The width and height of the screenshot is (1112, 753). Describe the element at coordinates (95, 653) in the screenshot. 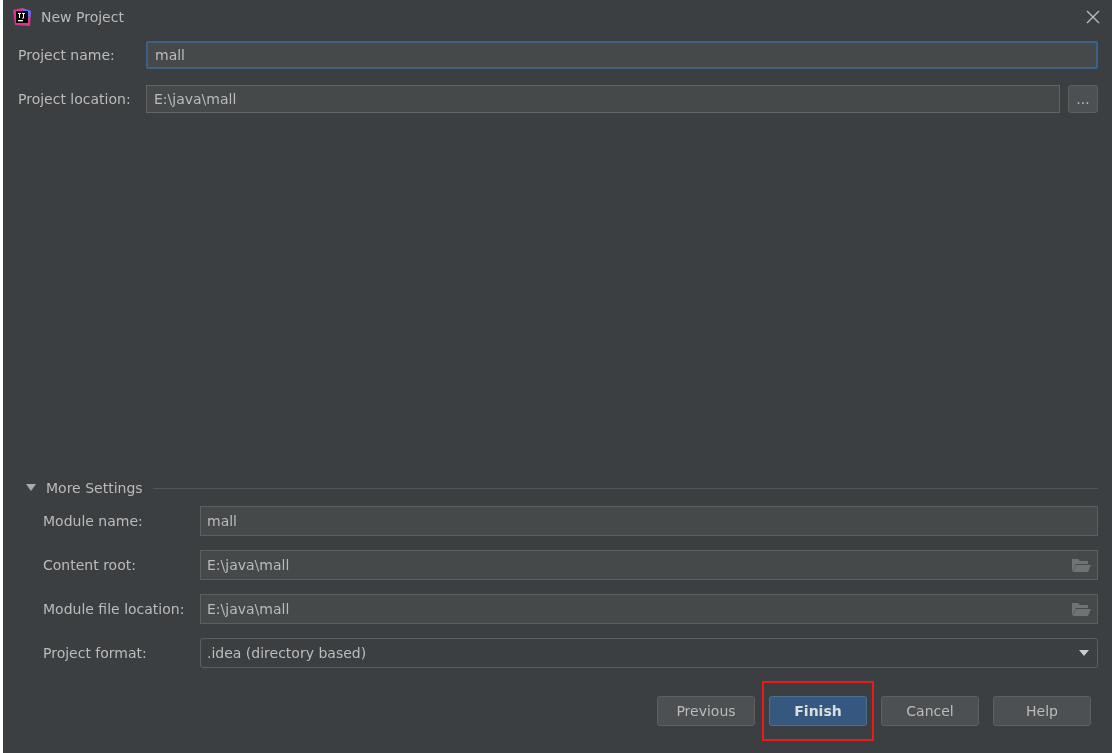

I see `field-label: Project format:` at that location.